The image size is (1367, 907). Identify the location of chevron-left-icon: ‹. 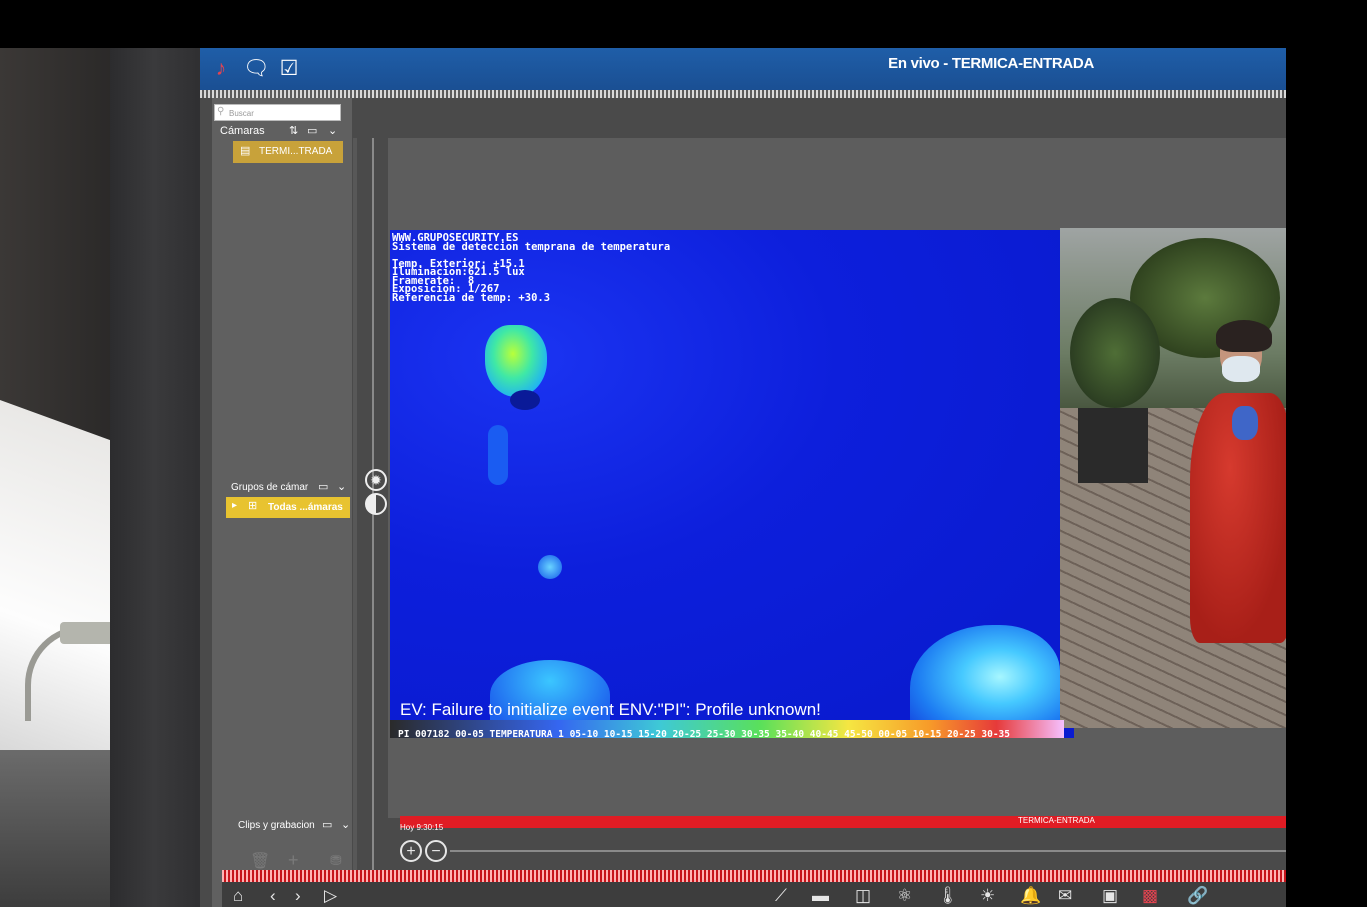
(273, 896).